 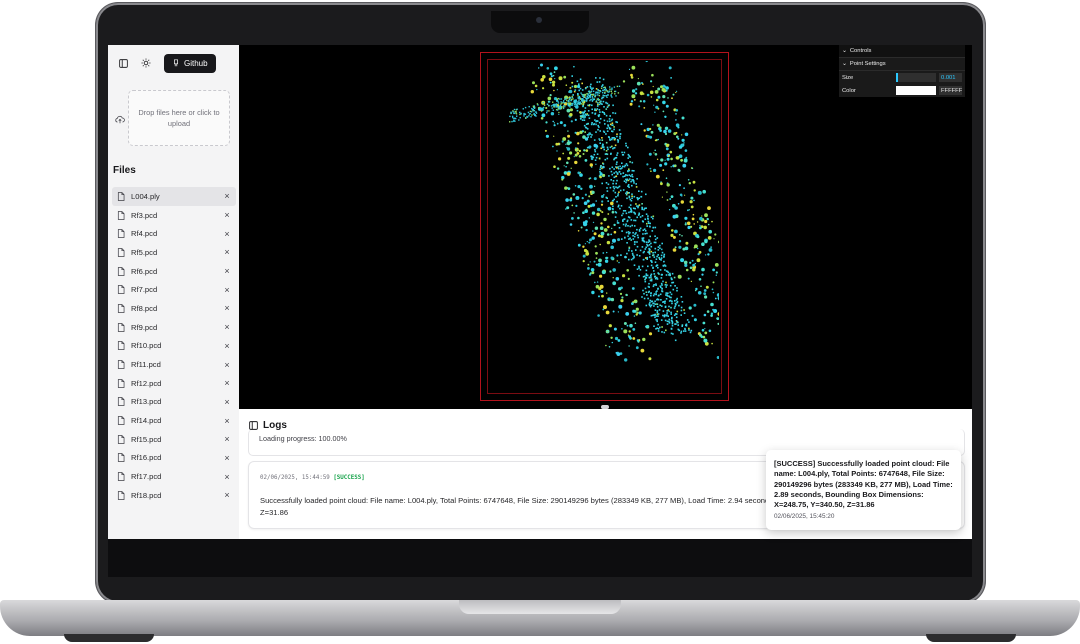 I want to click on file-item: Rf8.pcd ×, so click(x=174, y=308).